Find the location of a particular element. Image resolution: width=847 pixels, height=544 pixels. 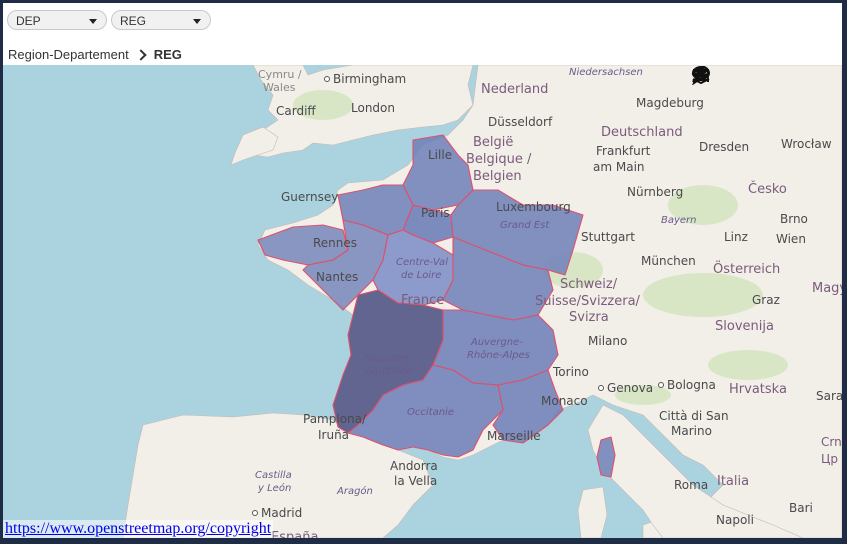

map-label-torino: Torino is located at coordinates (571, 372).